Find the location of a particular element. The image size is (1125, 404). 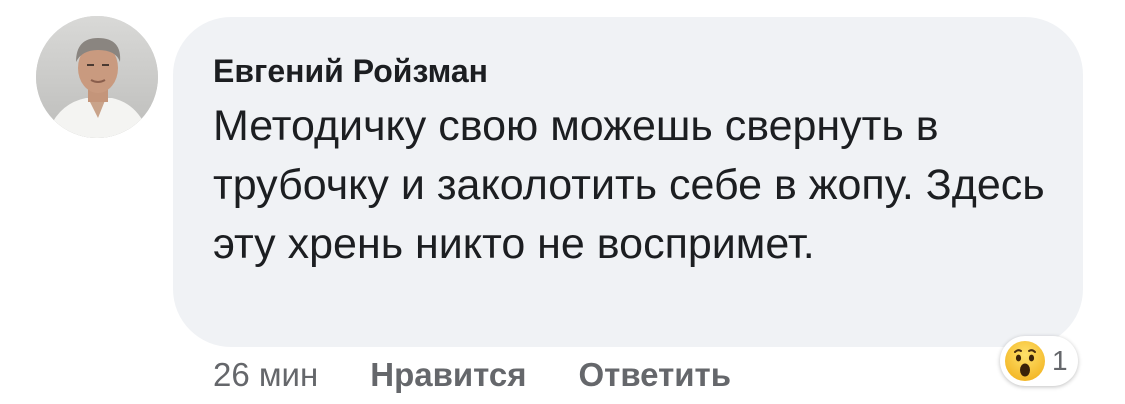

avatar is located at coordinates (97, 77).